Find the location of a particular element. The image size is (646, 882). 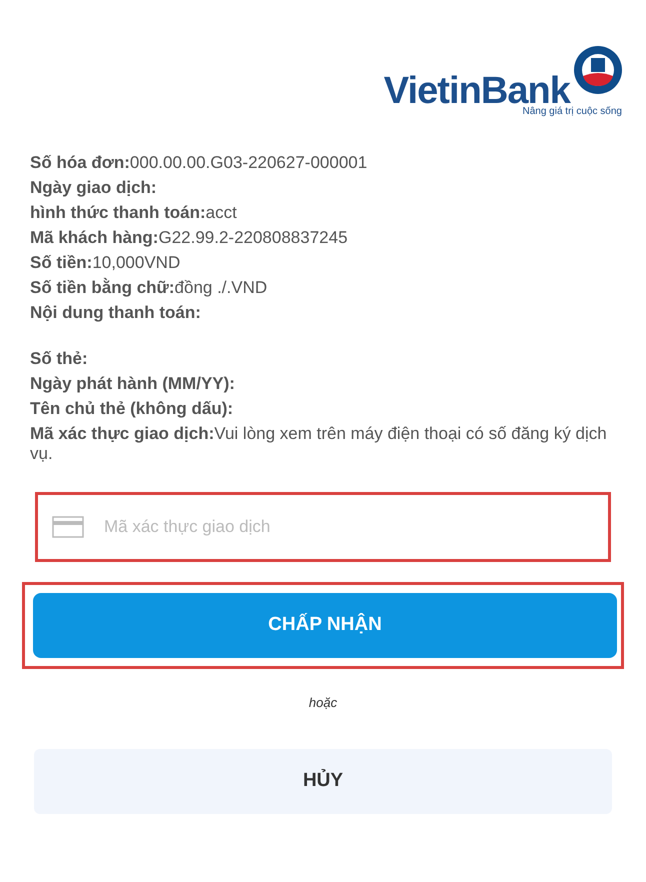

detail-line: Số tiền:10,000VND is located at coordinates (106, 263).